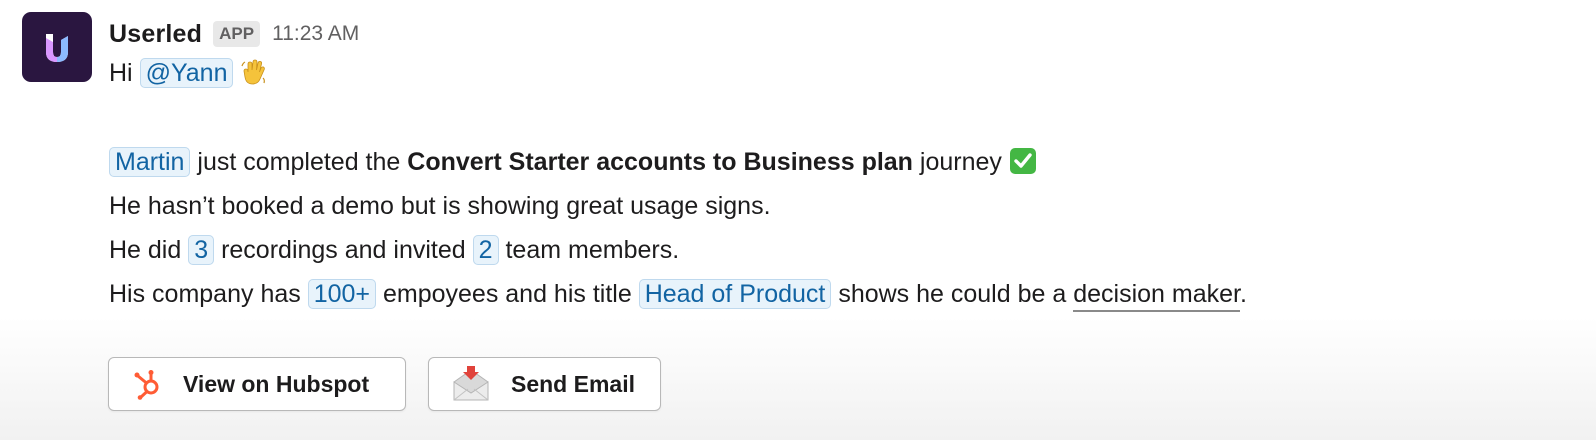  Describe the element at coordinates (201, 250) in the screenshot. I see `recordings-count: 3` at that location.